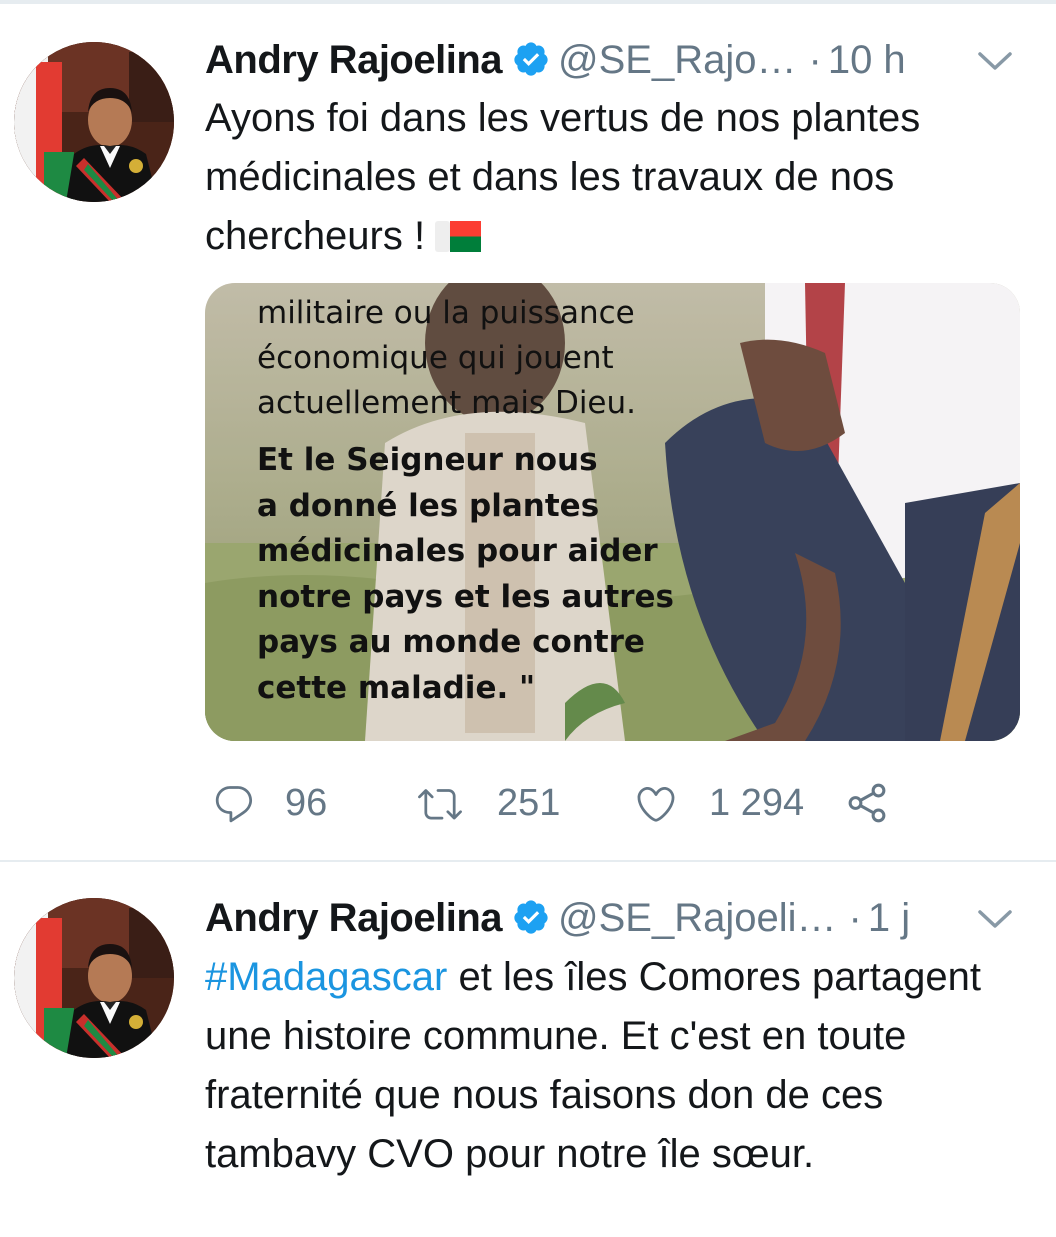 The height and width of the screenshot is (1237, 1056). I want to click on like-button: 1 294, so click(723, 803).